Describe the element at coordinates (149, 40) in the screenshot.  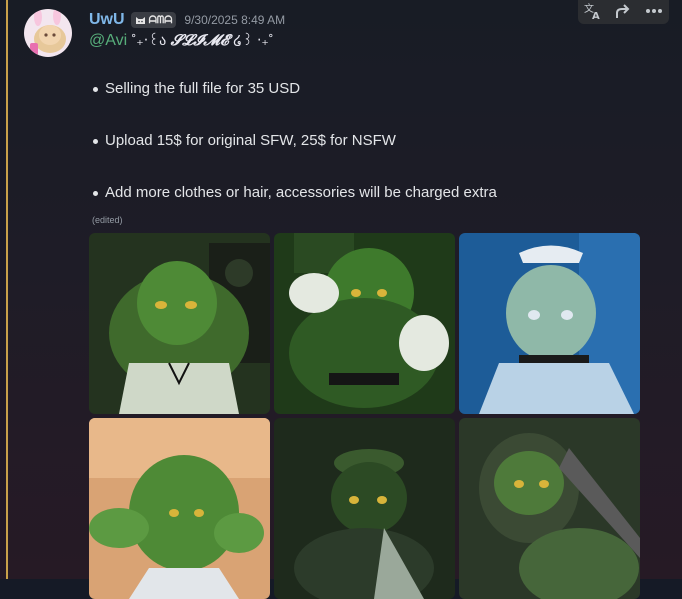
I see `decorative-text-left: ˚₊‧꒰ა` at that location.